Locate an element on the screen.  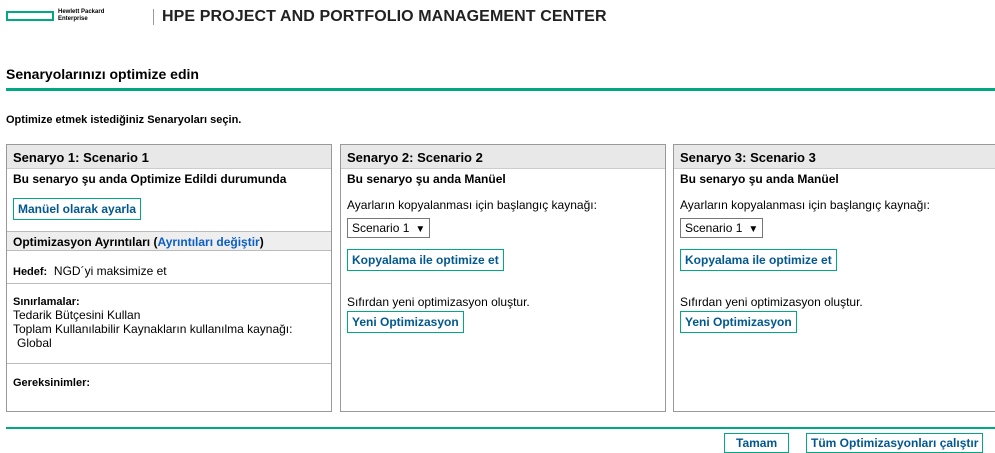
scenario-3-new-optimization-button: Yeni Optimizasyon is located at coordinates (738, 322).